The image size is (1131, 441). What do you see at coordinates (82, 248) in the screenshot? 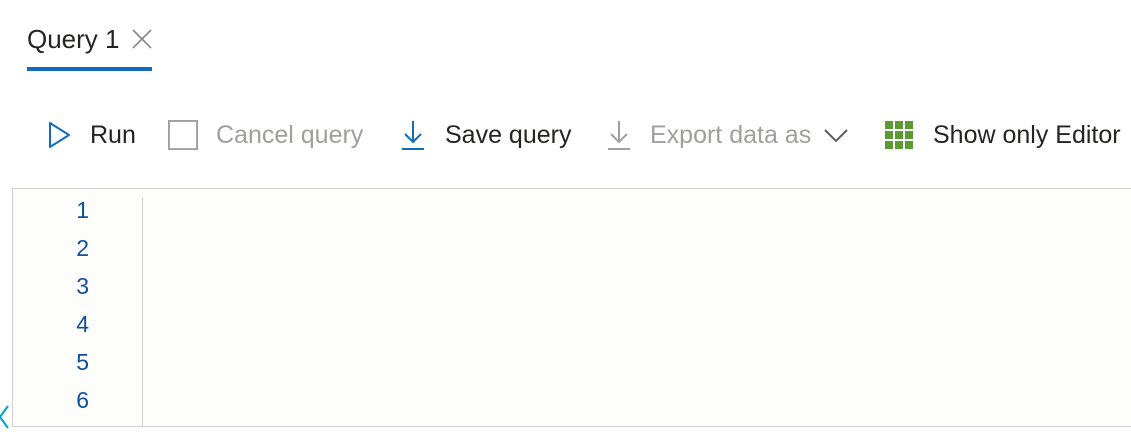
I see `line-number: 2` at bounding box center [82, 248].